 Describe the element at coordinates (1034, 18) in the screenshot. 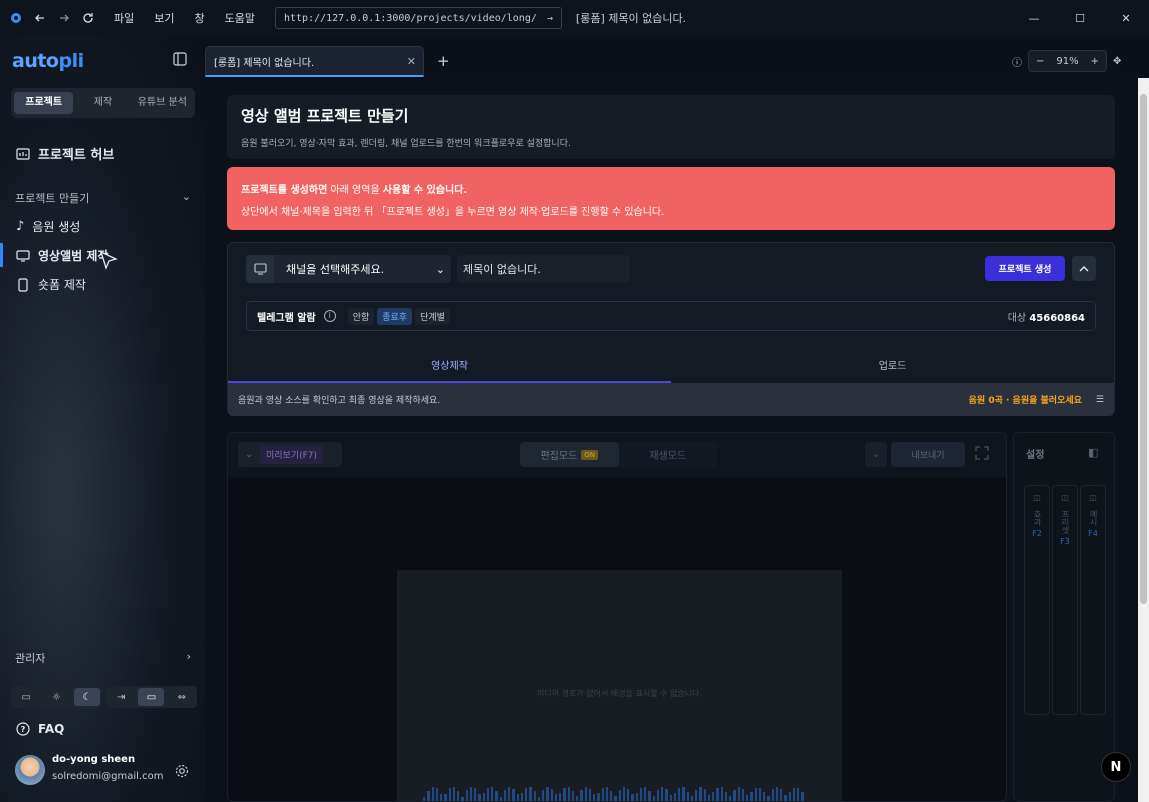

I see `minimize-icon: —` at that location.